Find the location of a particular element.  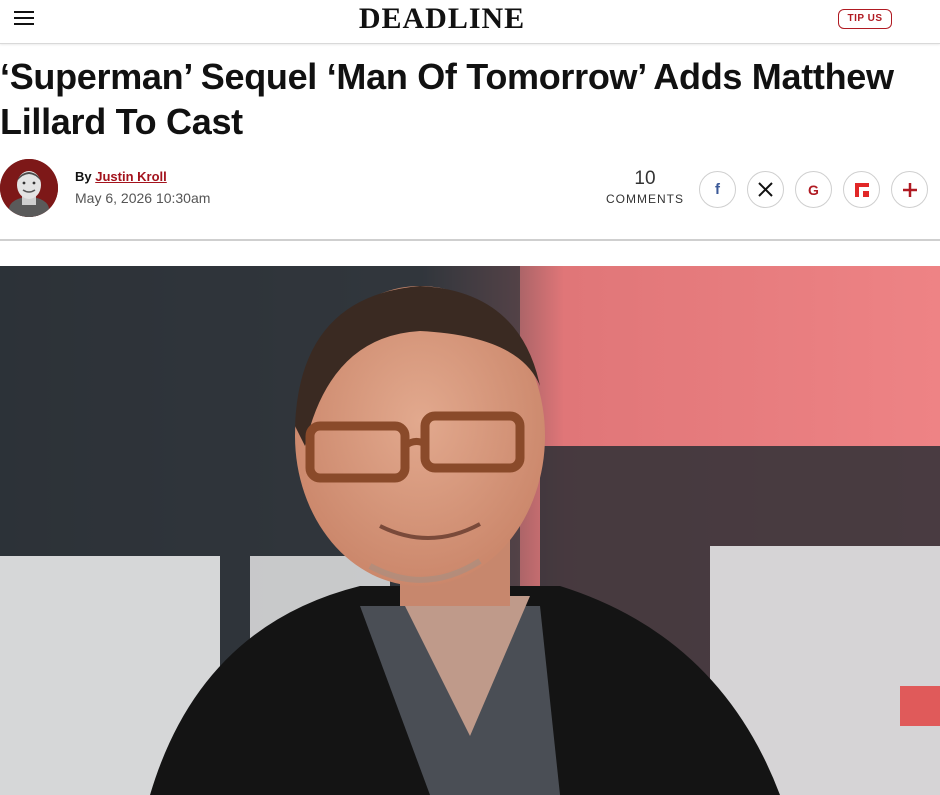

byline: By Justin Kroll is located at coordinates (121, 176).